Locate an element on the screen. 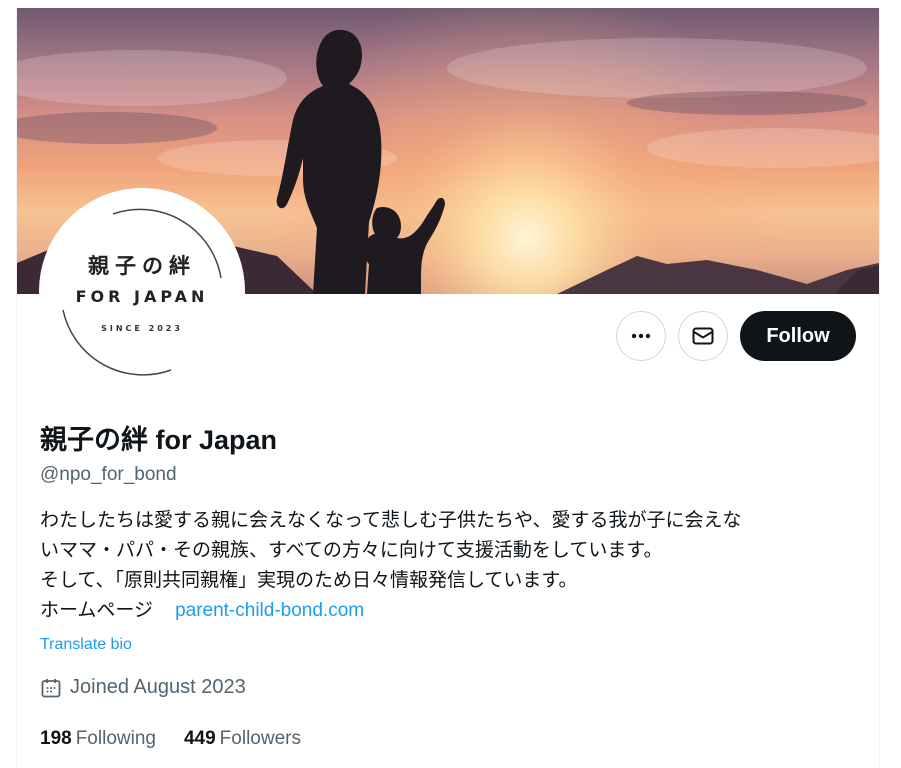  profile-stats: 198 Following 449 Followers is located at coordinates (170, 739).